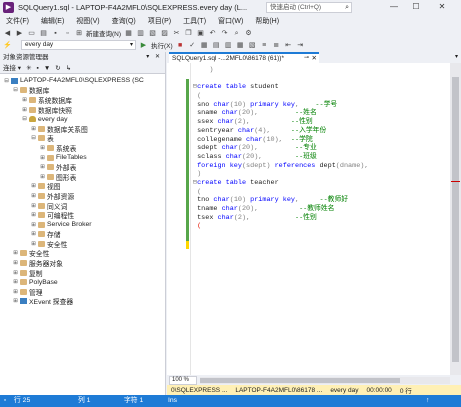  What do you see at coordinates (288, 45) in the screenshot?
I see `outdent-icon: ⇤` at bounding box center [288, 45].